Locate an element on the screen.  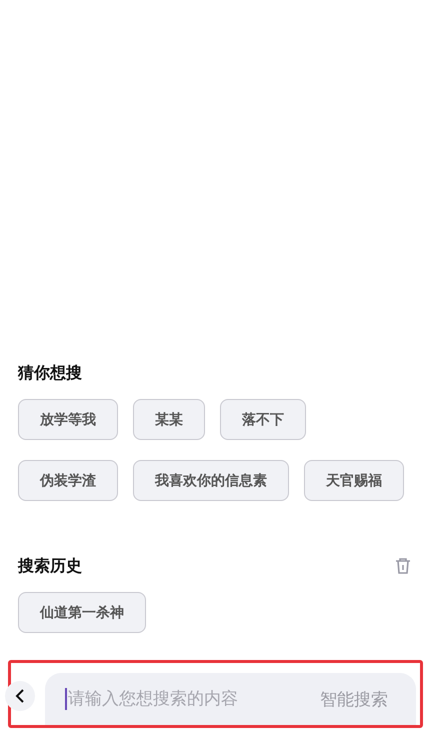
search-input: 请输入您想搜索的内容 is located at coordinates (192, 699).